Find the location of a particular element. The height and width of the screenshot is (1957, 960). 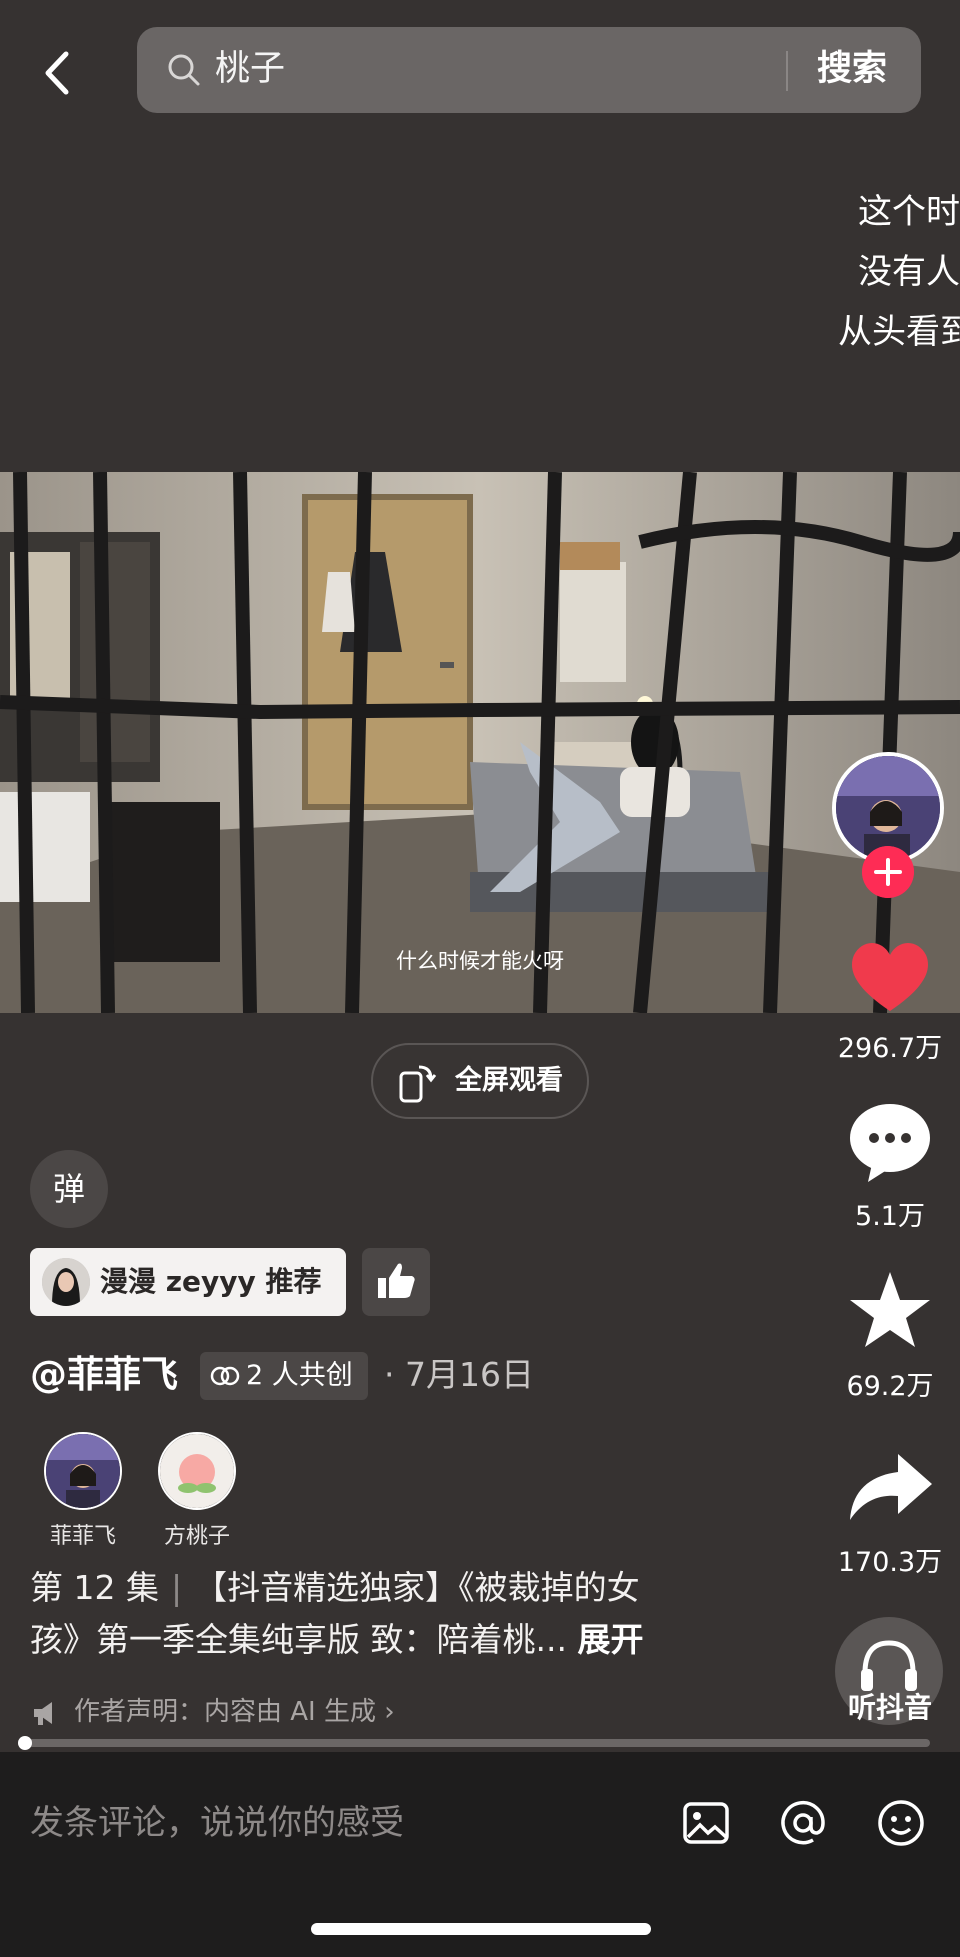

cocreate-badge: 2 人共创 is located at coordinates (284, 1376).